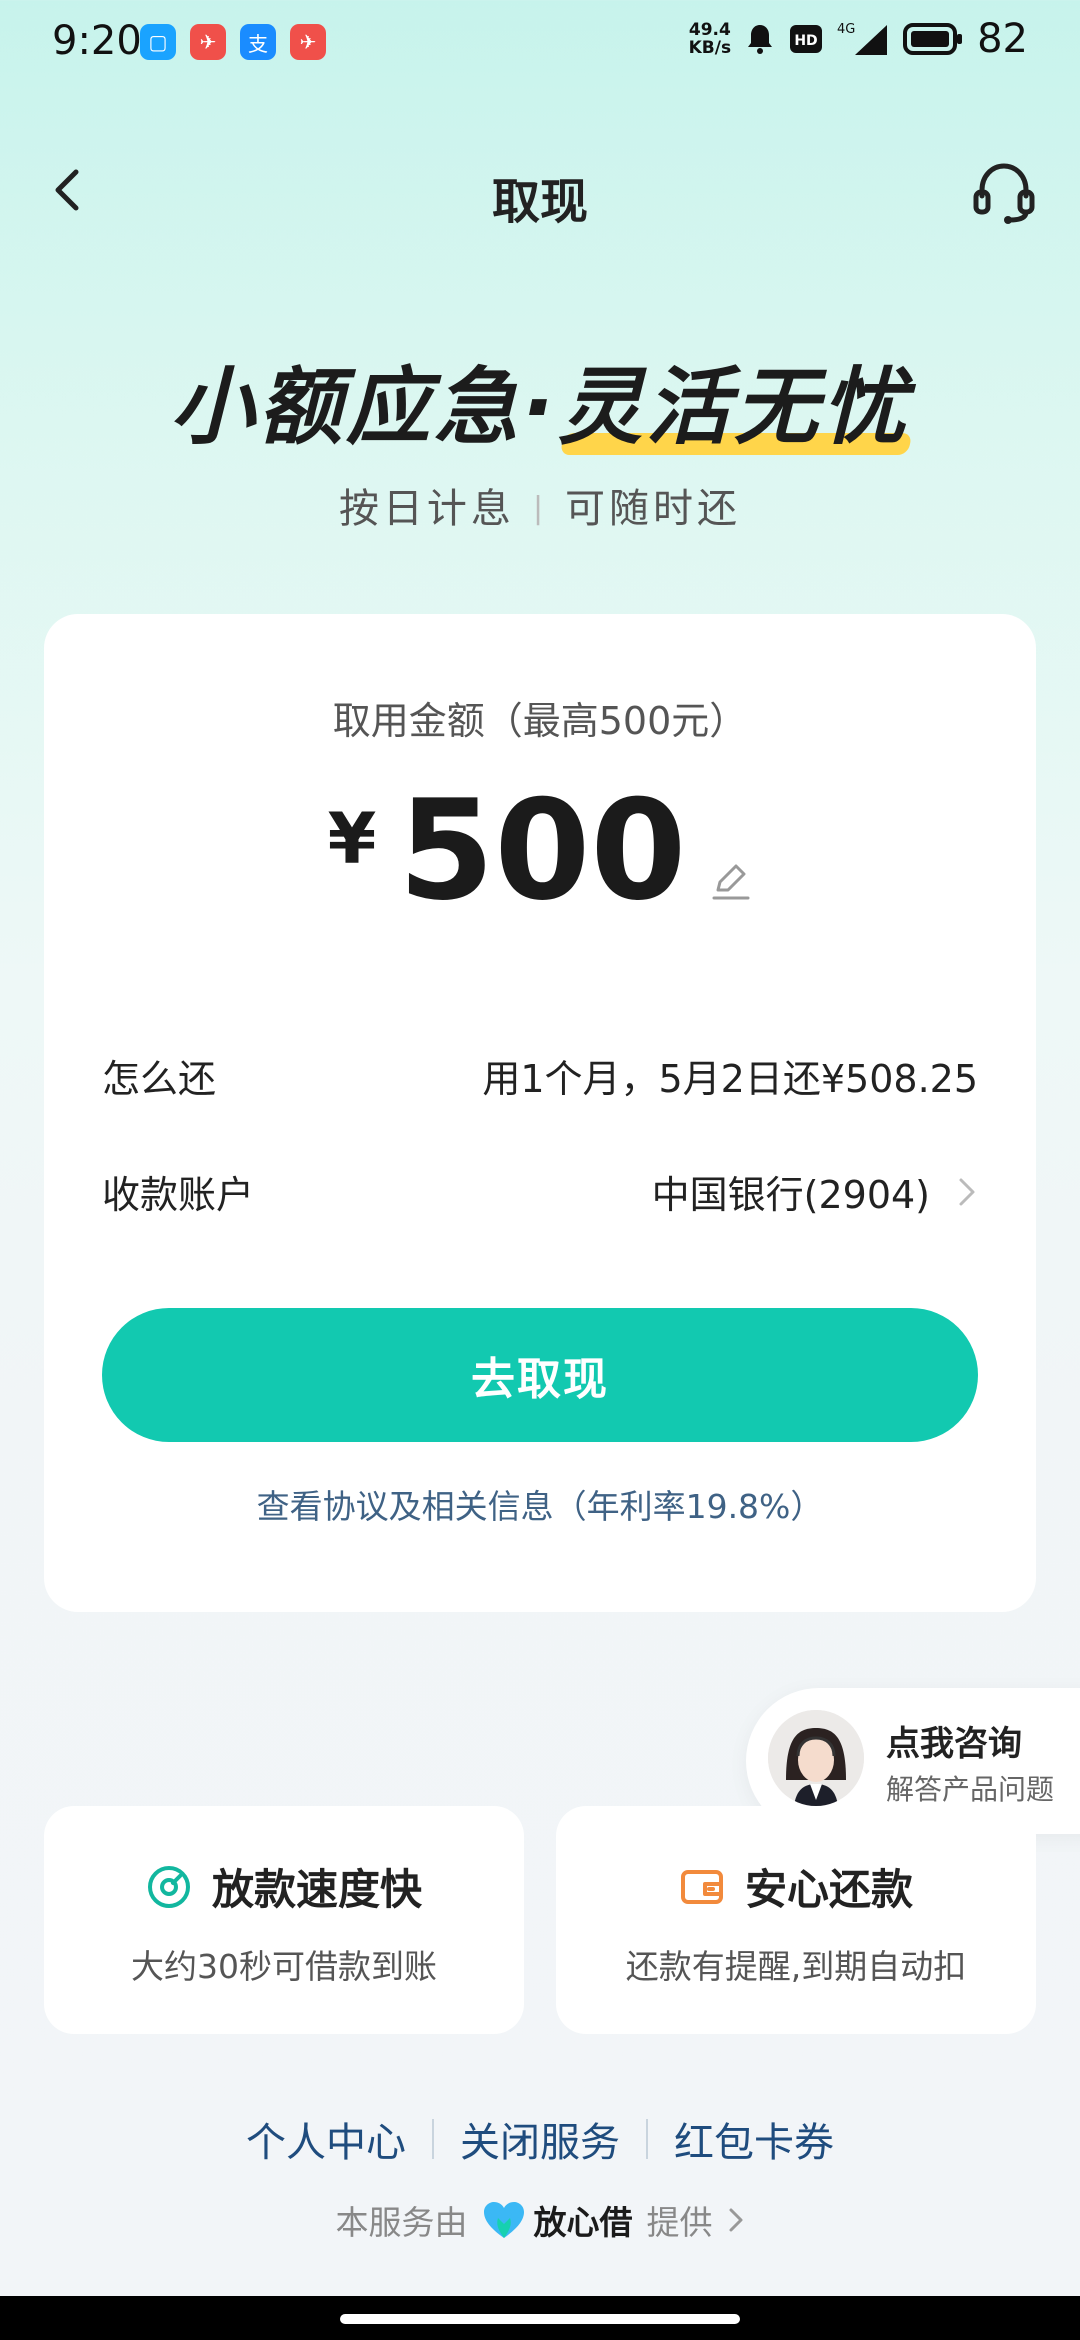 The height and width of the screenshot is (2340, 1080). I want to click on status-right: 49.4 KB/s HD 4G 82, so click(858, 39).